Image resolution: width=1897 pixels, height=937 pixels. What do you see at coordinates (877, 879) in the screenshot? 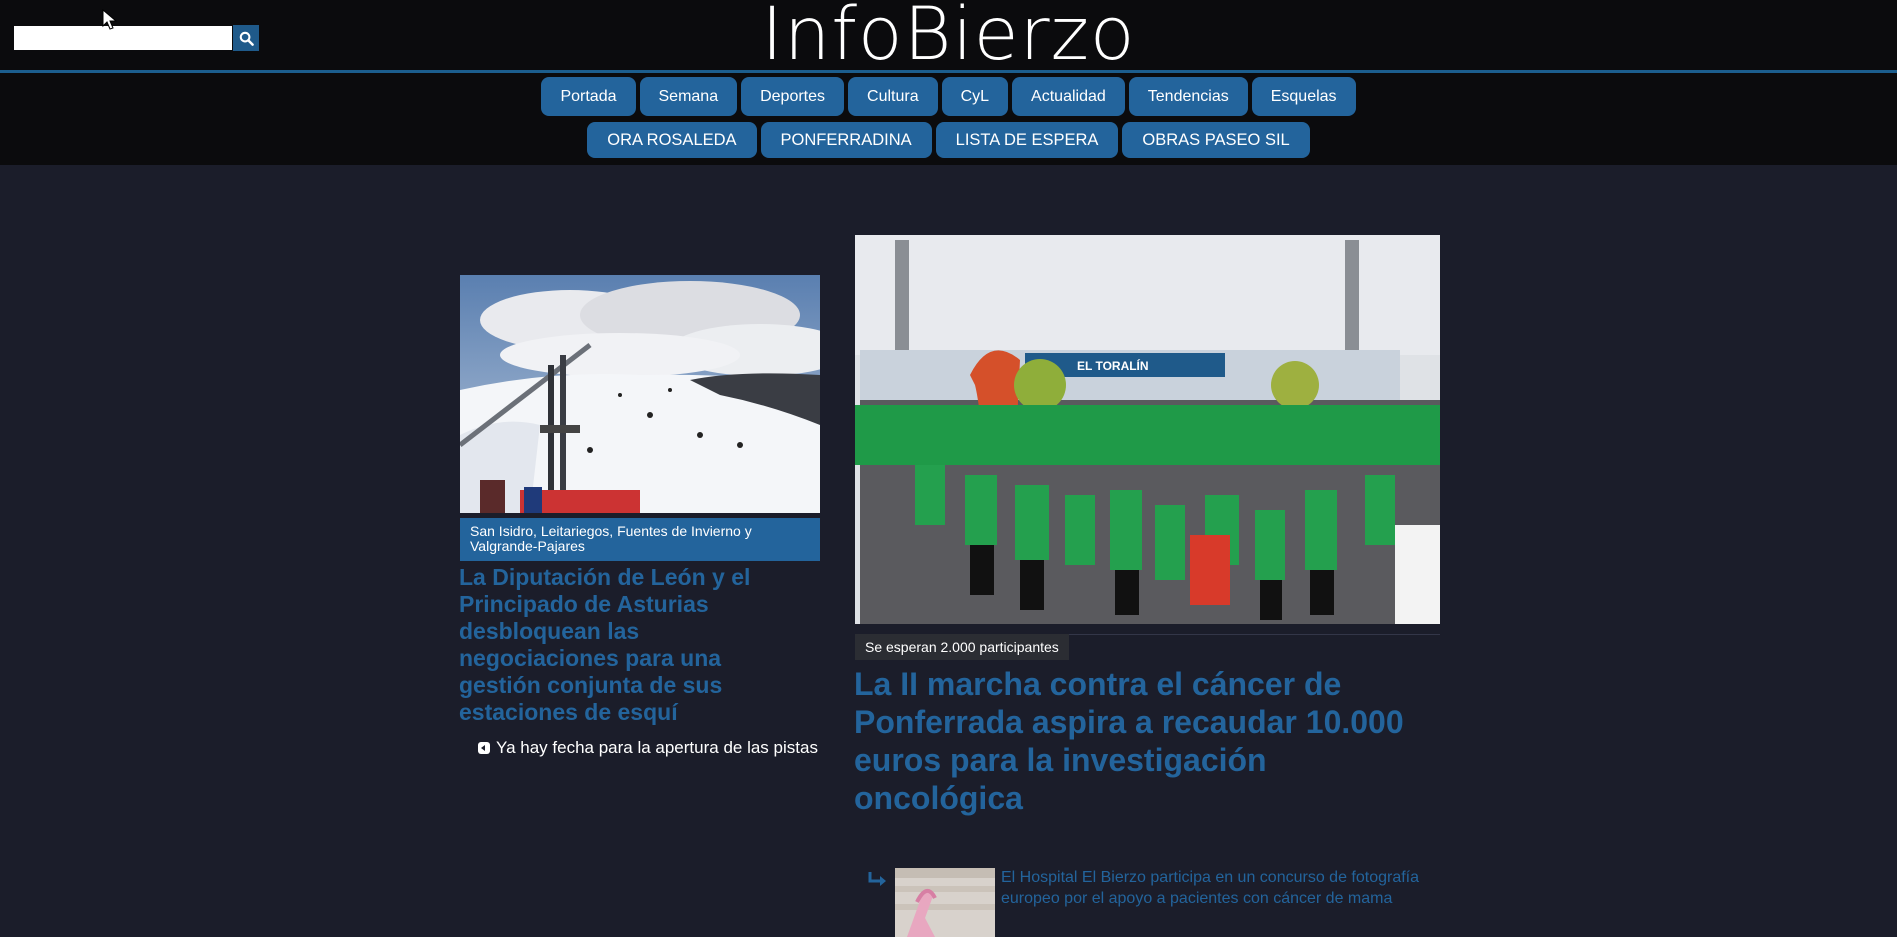
I see `reply-arrow-icon` at bounding box center [877, 879].